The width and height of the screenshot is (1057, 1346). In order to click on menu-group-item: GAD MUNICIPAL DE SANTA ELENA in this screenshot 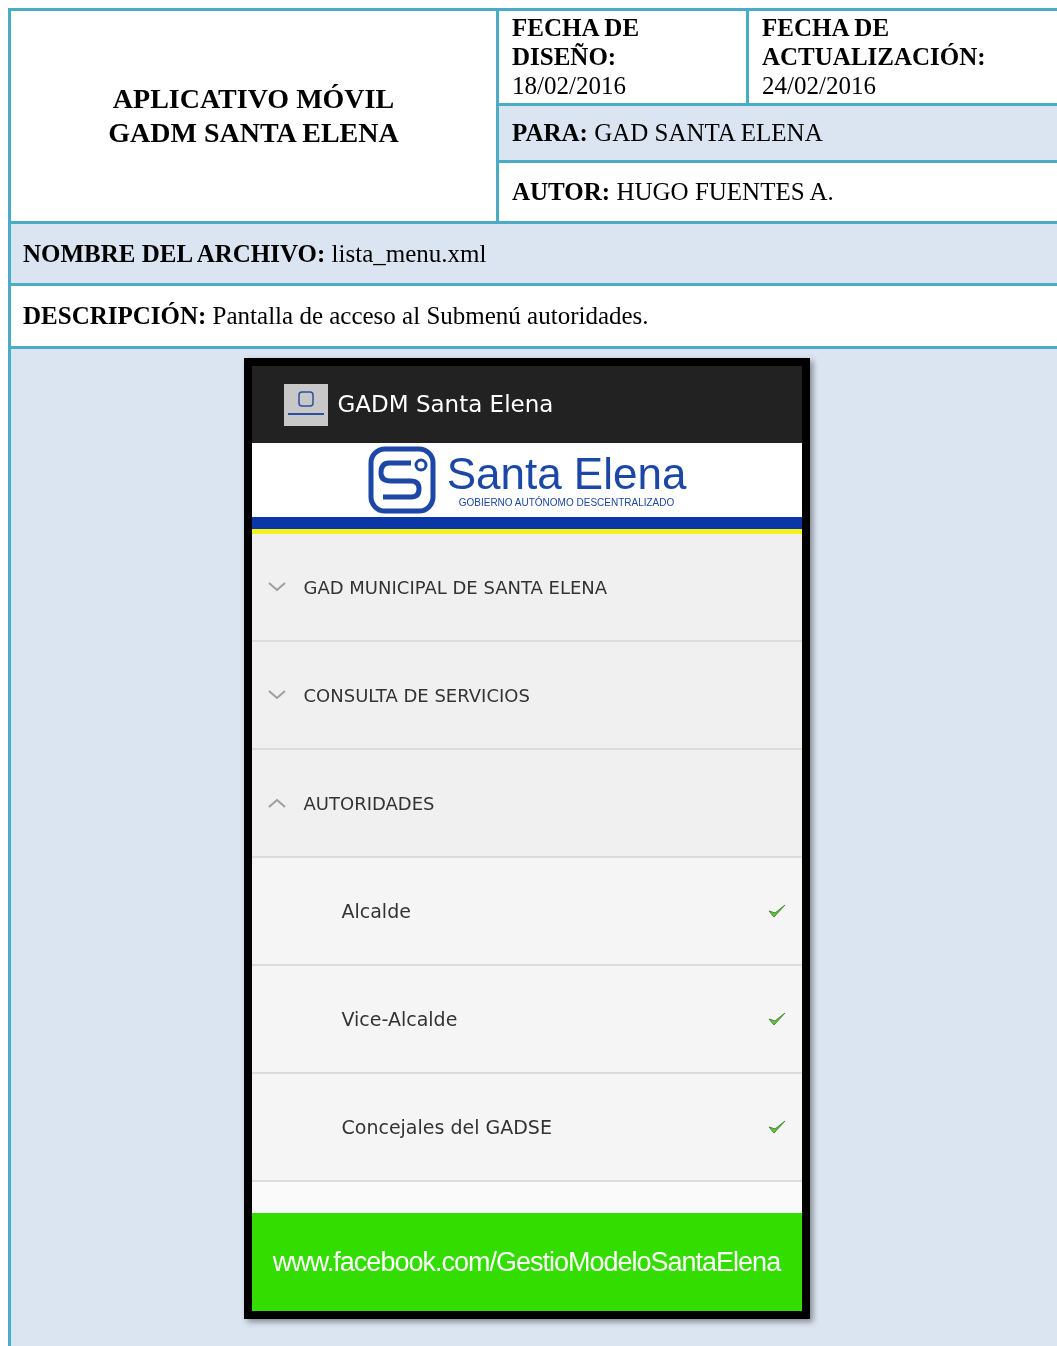, I will do `click(526, 588)`.